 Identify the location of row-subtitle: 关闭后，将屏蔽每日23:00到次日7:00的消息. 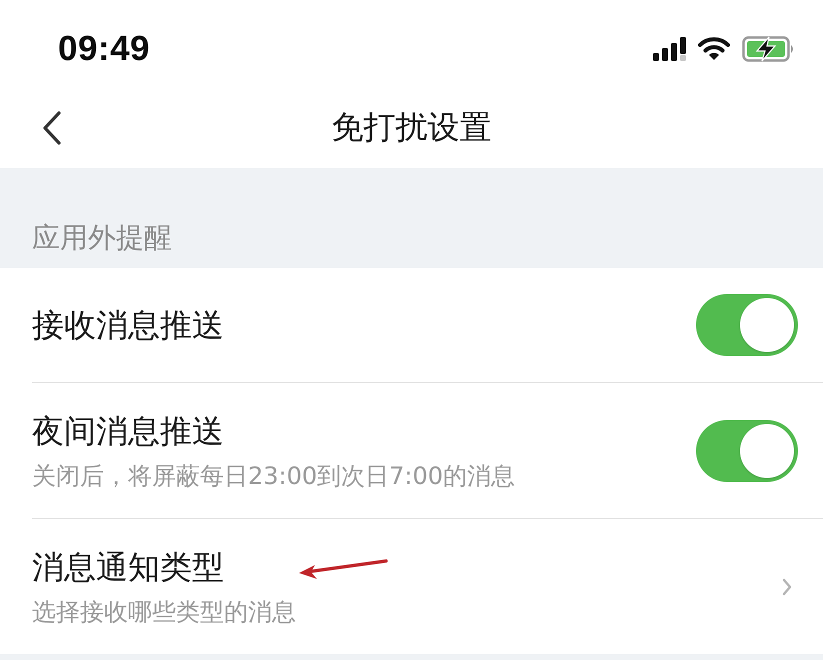
(274, 476).